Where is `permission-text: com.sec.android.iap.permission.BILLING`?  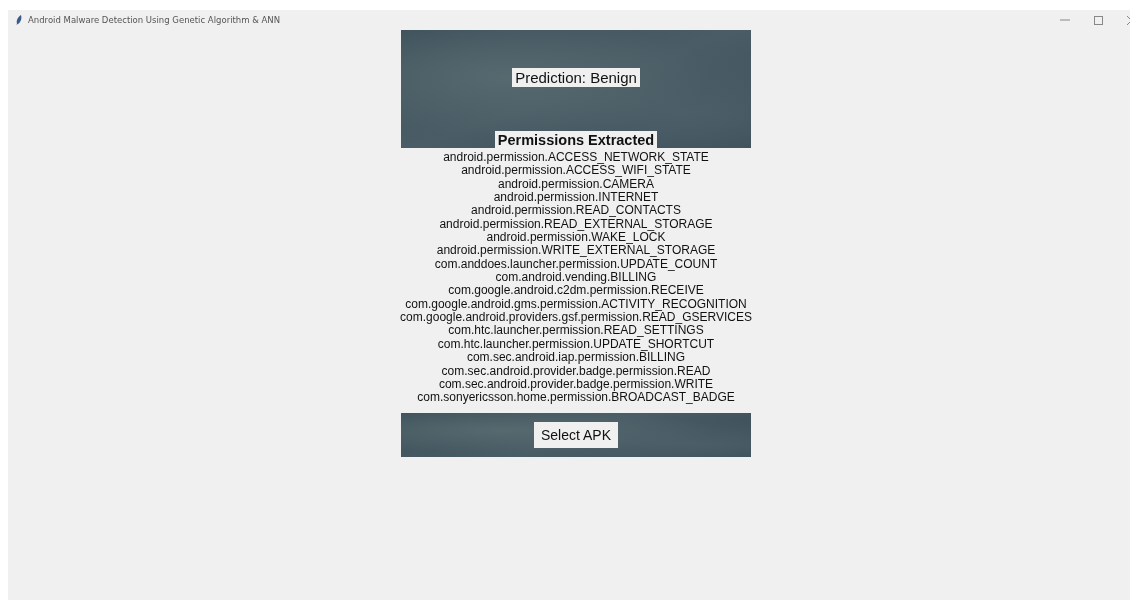 permission-text: com.sec.android.iap.permission.BILLING is located at coordinates (576, 358).